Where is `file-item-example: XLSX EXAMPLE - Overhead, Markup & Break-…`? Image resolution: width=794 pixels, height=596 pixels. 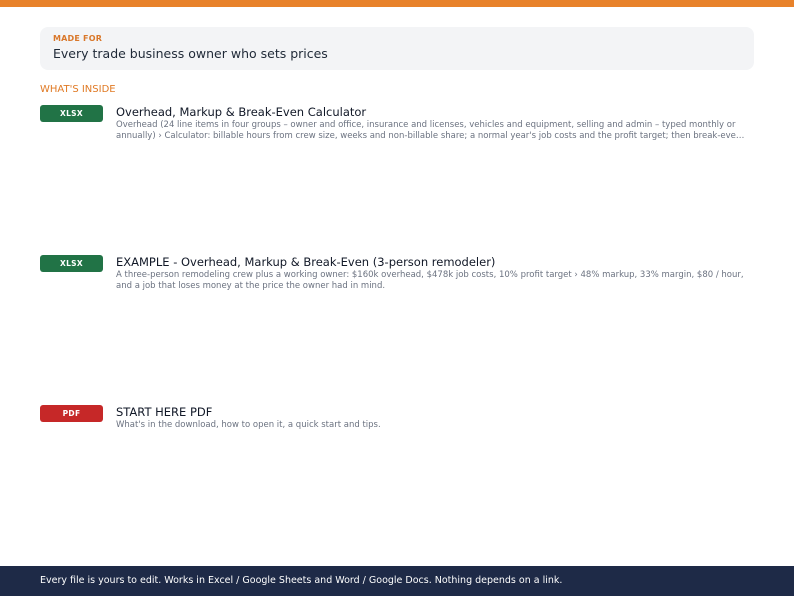
file-item-example: XLSX EXAMPLE - Overhead, Markup & Break-… is located at coordinates (397, 275).